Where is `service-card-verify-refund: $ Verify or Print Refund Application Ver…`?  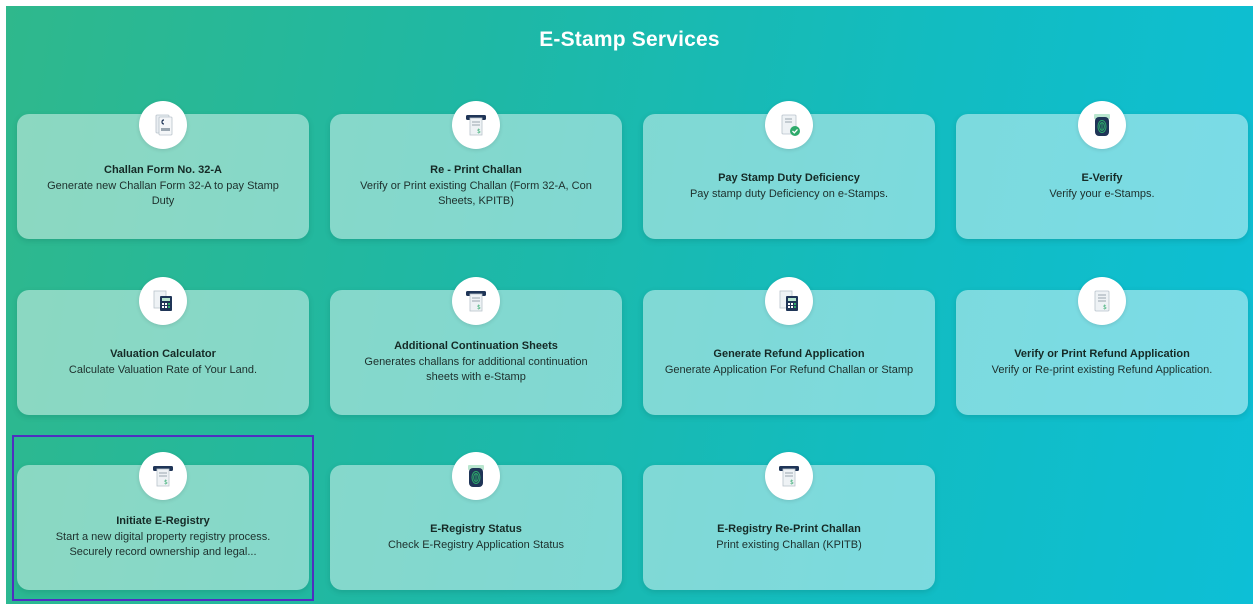
service-card-verify-refund: $ Verify or Print Refund Application Ver… is located at coordinates (1102, 346).